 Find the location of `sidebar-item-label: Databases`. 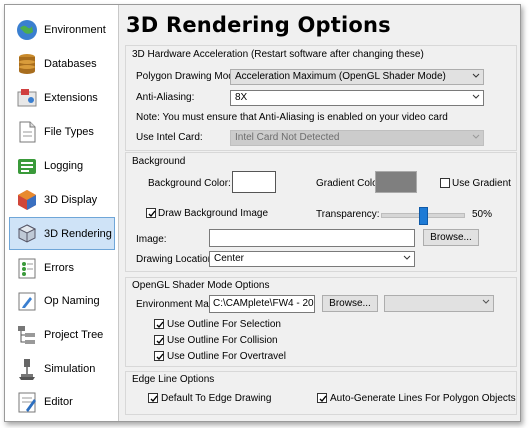

sidebar-item-label: Databases is located at coordinates (70, 63).